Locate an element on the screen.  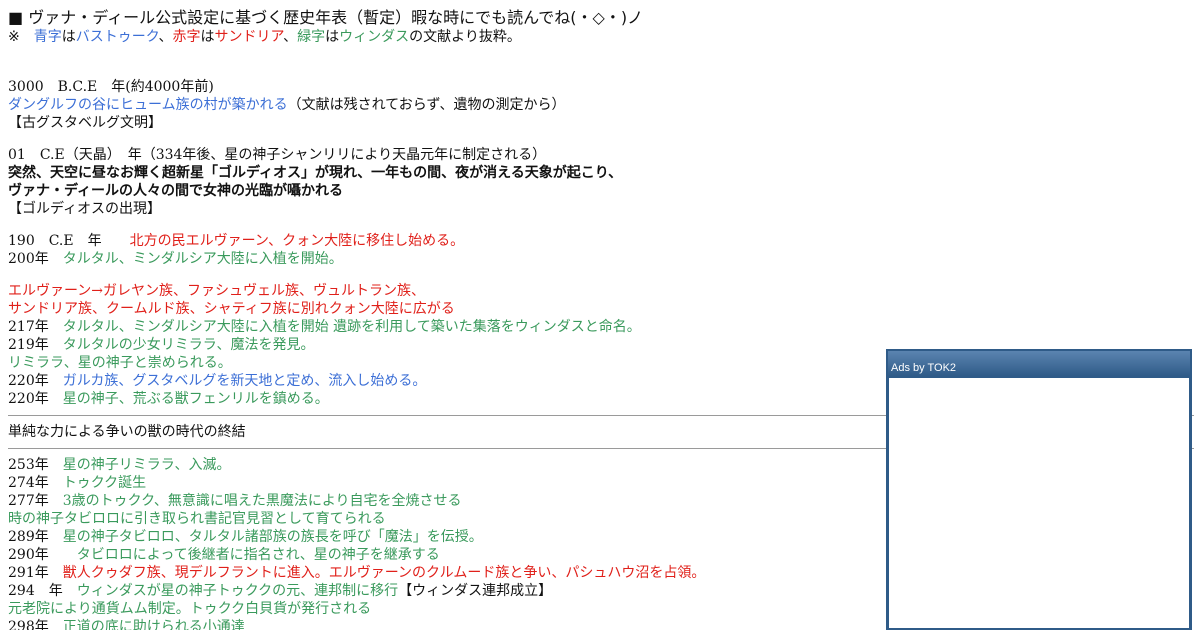
note-wa-2: は is located at coordinates (207, 37).